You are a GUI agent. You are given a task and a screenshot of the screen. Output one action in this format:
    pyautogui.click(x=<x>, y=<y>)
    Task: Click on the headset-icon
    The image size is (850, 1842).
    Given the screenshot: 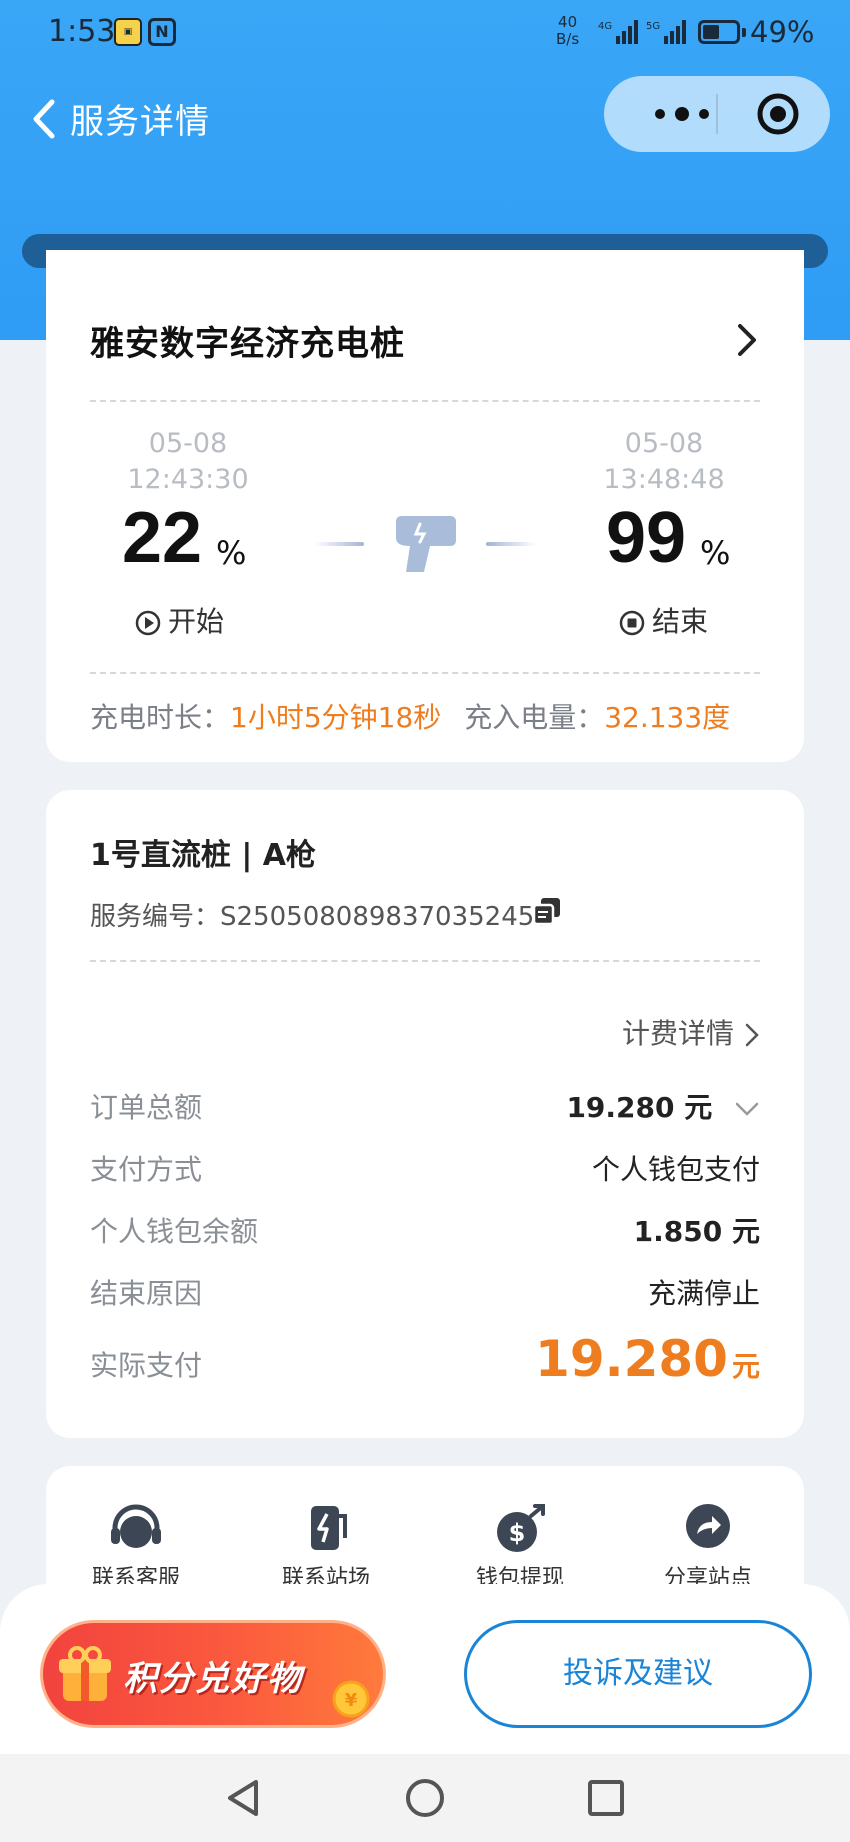 What is the action you would take?
    pyautogui.click(x=136, y=1526)
    